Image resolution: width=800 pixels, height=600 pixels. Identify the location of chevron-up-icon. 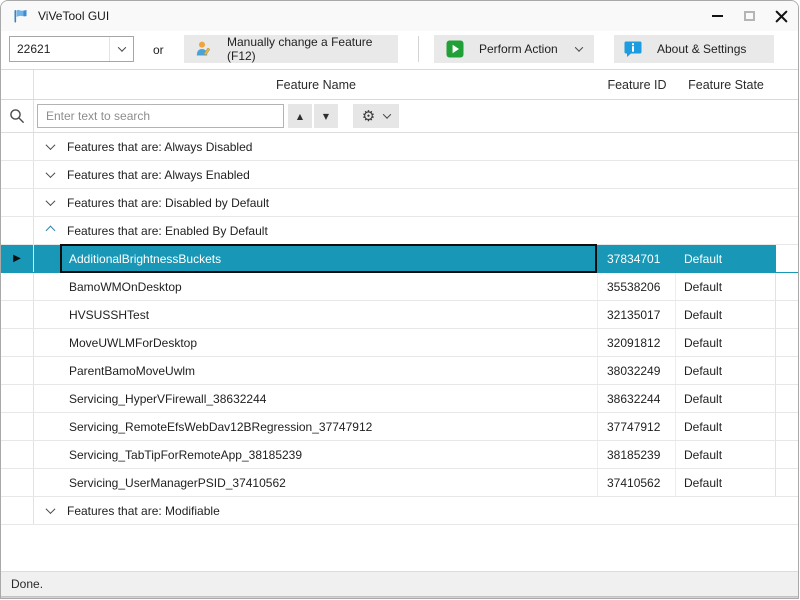
(50, 230).